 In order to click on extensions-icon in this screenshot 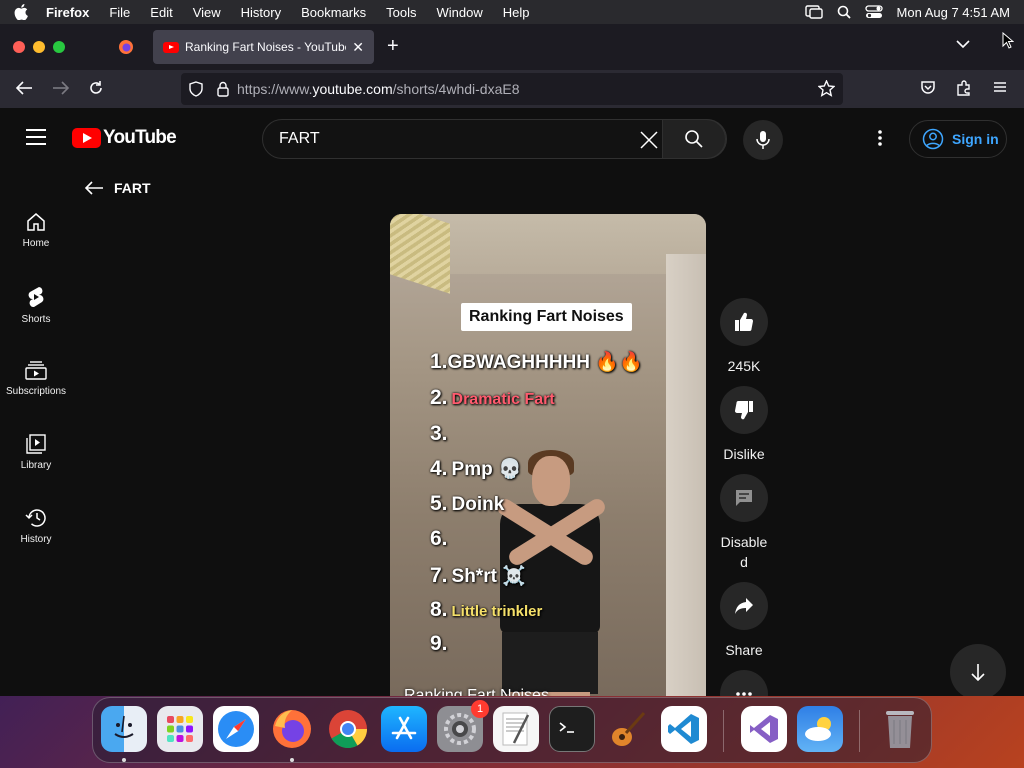, I will do `click(964, 88)`.